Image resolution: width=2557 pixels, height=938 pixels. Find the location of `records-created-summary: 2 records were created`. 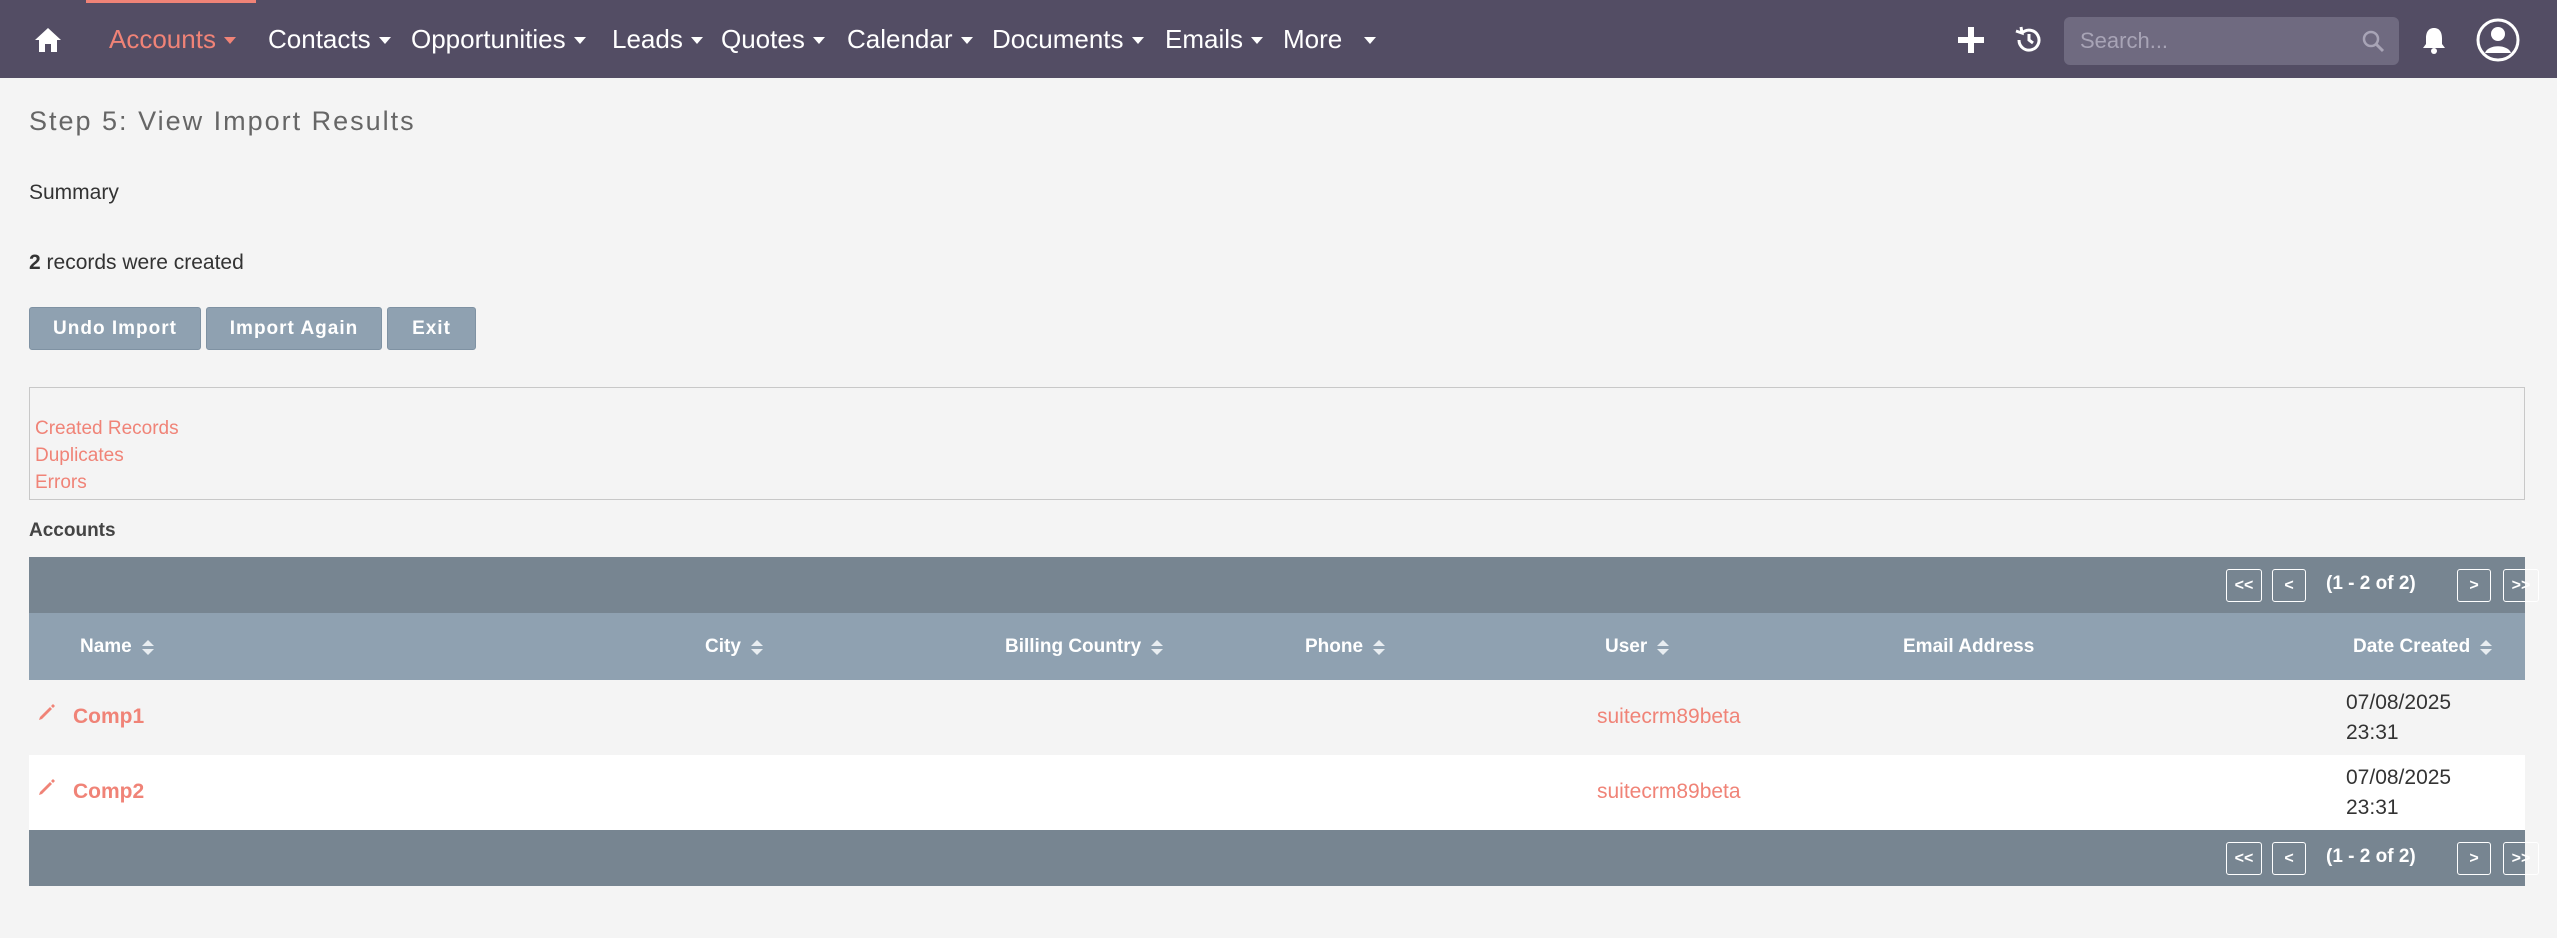

records-created-summary: 2 records were created is located at coordinates (136, 263).